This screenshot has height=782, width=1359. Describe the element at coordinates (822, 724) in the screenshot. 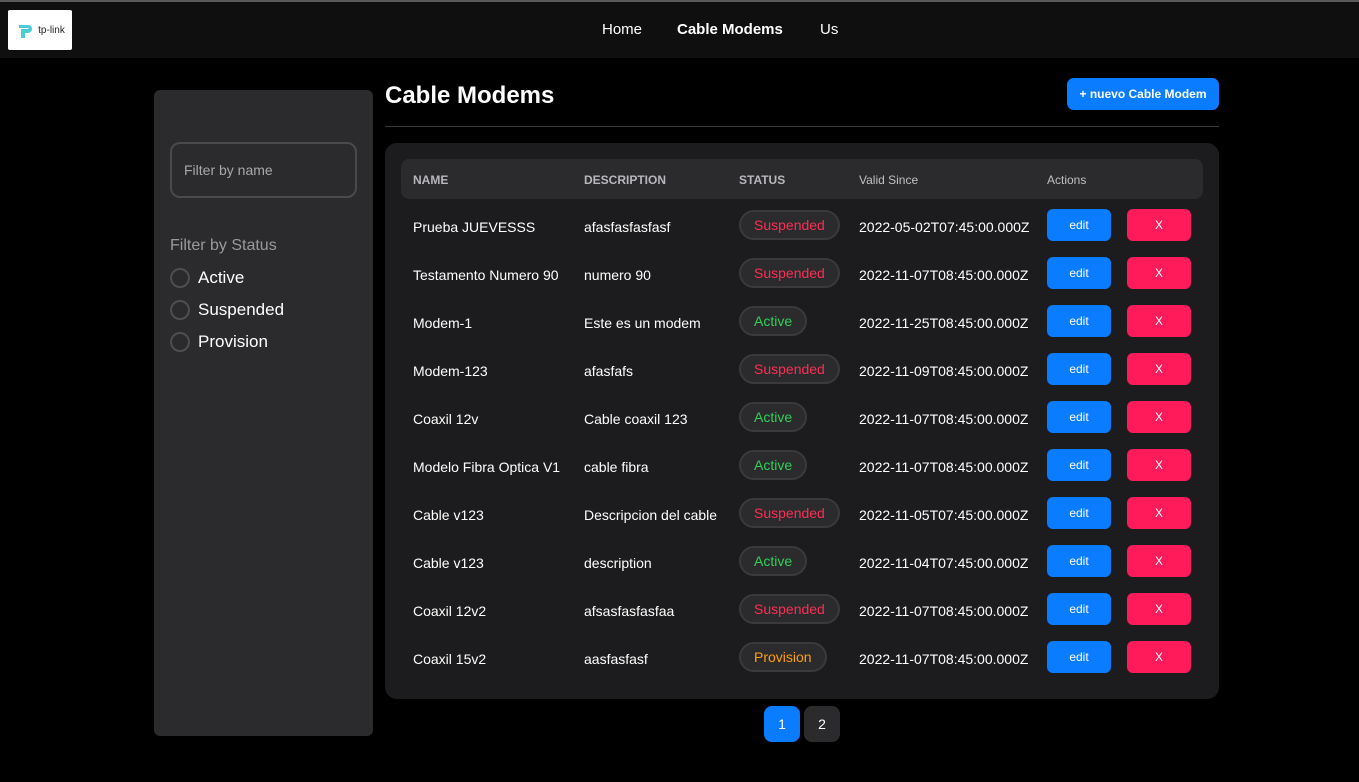

I see `page-button-2: 2` at that location.